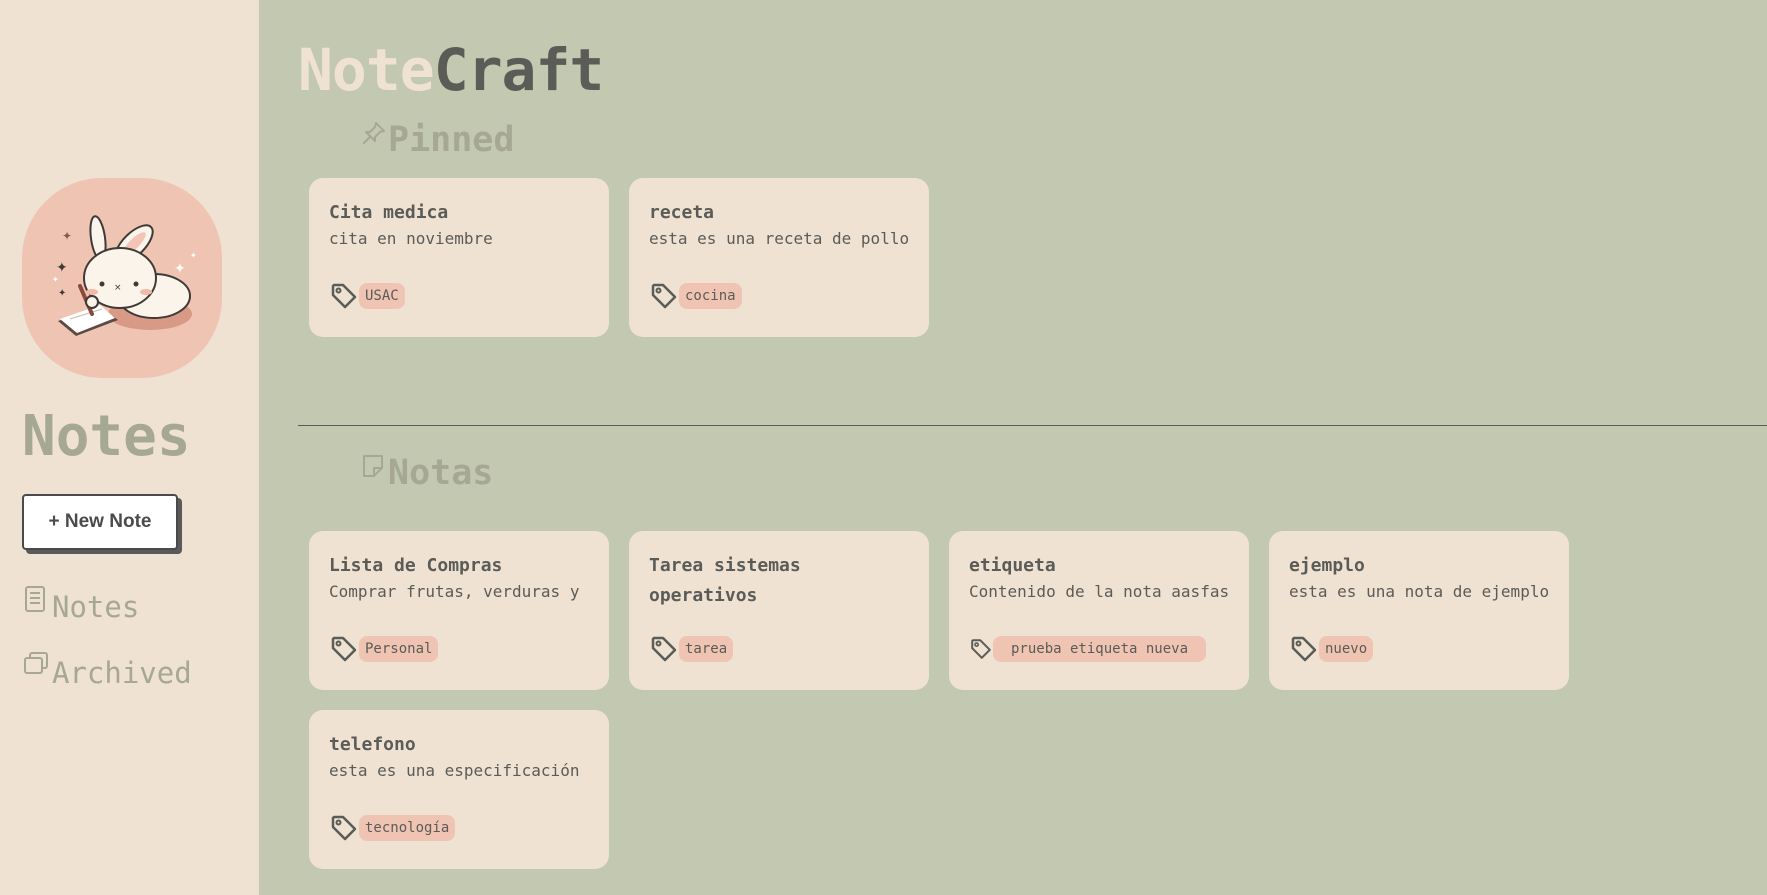 The width and height of the screenshot is (1767, 895). What do you see at coordinates (725, 580) in the screenshot?
I see `note-title: Tarea sistemas operativos` at bounding box center [725, 580].